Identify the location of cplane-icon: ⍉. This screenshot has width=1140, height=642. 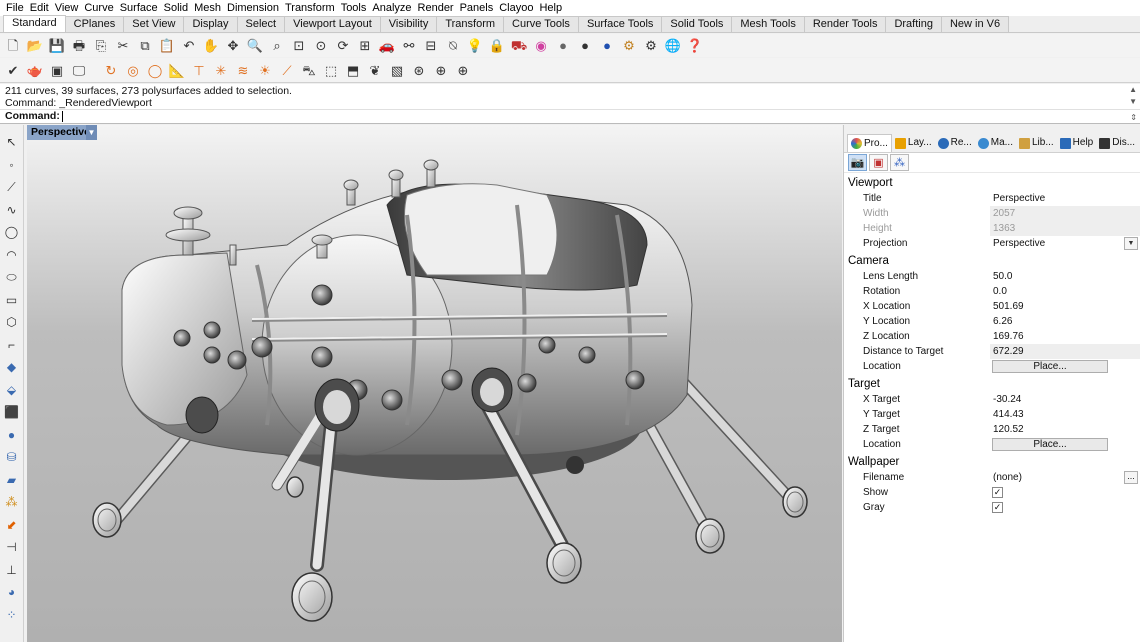
(453, 46).